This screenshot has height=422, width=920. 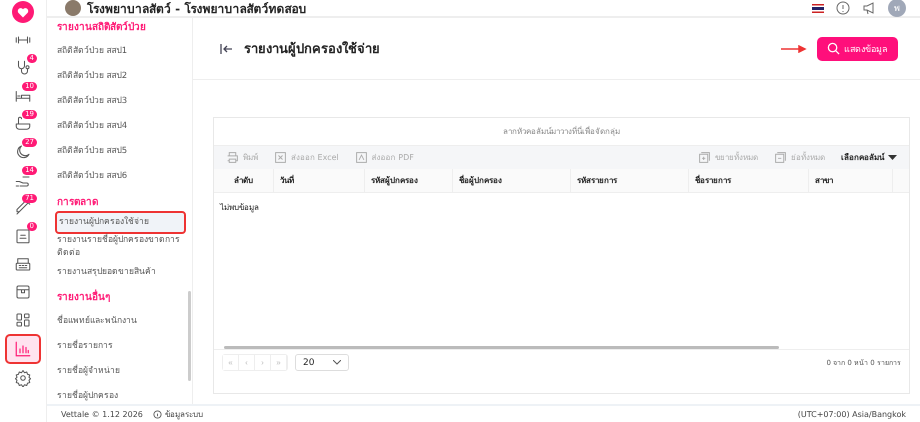 What do you see at coordinates (120, 248) in the screenshot?
I see `sidebar-item: รายงานรายชื่อผู้ปกครองขาดการติดต่อ` at bounding box center [120, 248].